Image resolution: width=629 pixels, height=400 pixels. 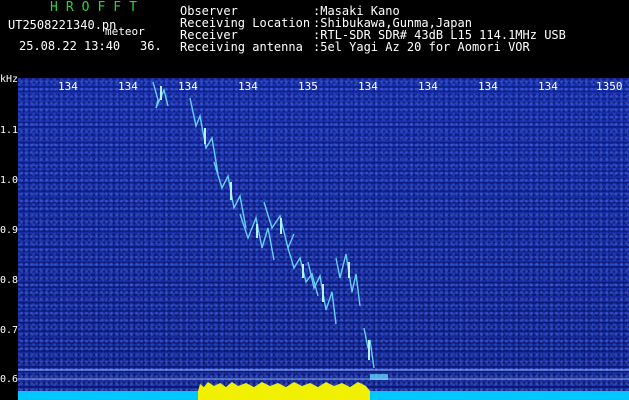 I want to click on antenna-label: Receiving antenna, so click(x=241, y=47).